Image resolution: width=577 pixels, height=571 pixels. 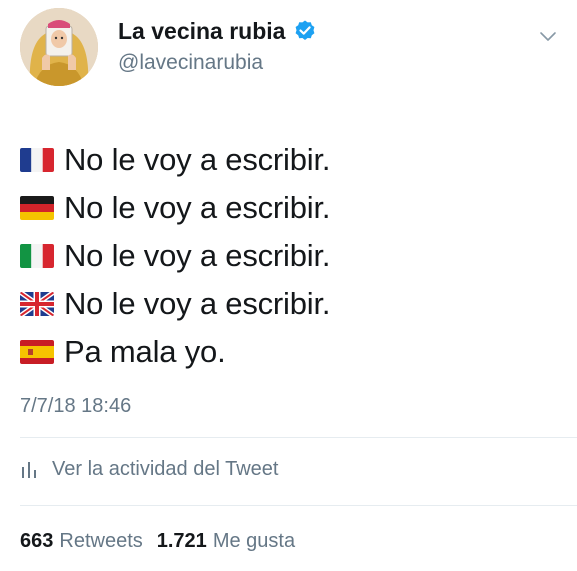 I want to click on author-block: La vecina rubia @lavecinarubia, so click(x=217, y=47).